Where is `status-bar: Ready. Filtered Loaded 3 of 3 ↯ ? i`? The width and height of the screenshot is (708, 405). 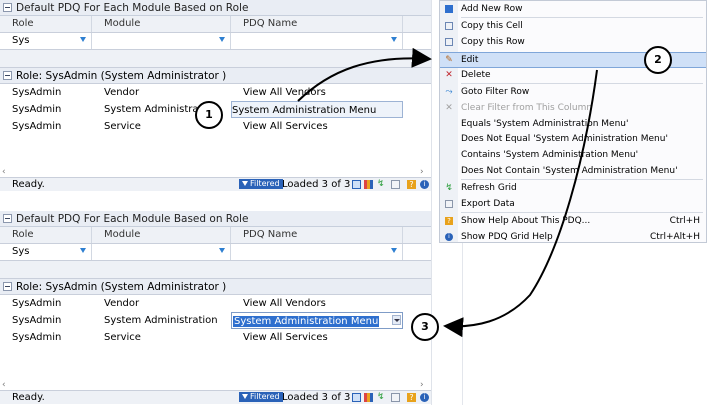
status-bar: Ready. Filtered Loaded 3 of 3 ↯ ? i is located at coordinates (215, 397).